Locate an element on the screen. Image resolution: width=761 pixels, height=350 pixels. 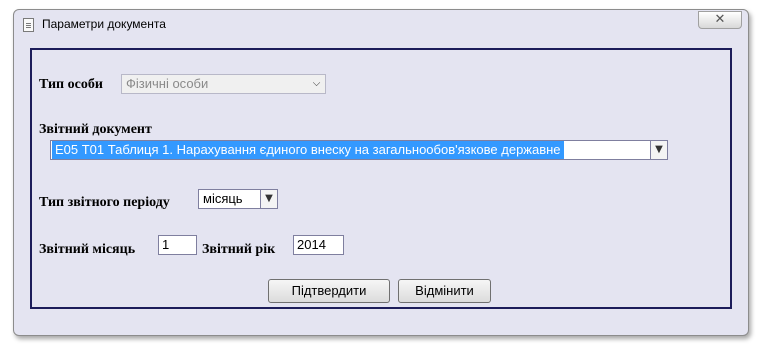
person-type-select: Фізичні особи ⌵ is located at coordinates (223, 84).